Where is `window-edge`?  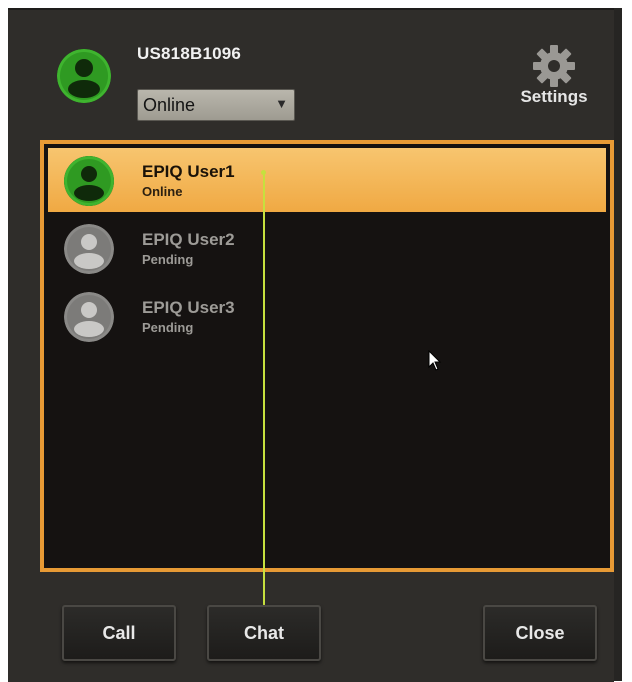 window-edge is located at coordinates (618, 344).